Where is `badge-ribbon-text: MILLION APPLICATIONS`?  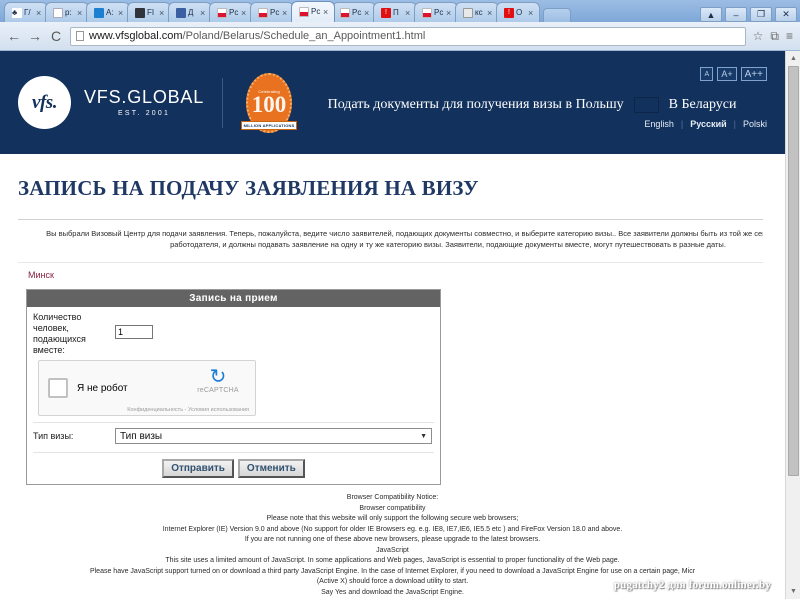 badge-ribbon-text: MILLION APPLICATIONS is located at coordinates (269, 125).